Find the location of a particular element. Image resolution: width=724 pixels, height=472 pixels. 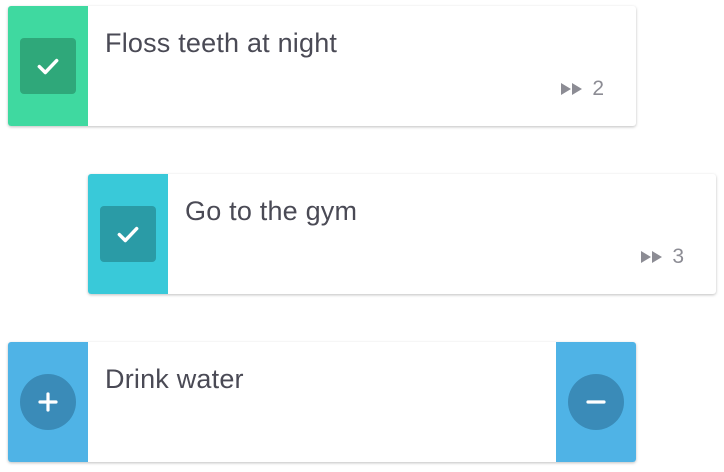

habit-title: Floss teeth at night is located at coordinates (221, 43).